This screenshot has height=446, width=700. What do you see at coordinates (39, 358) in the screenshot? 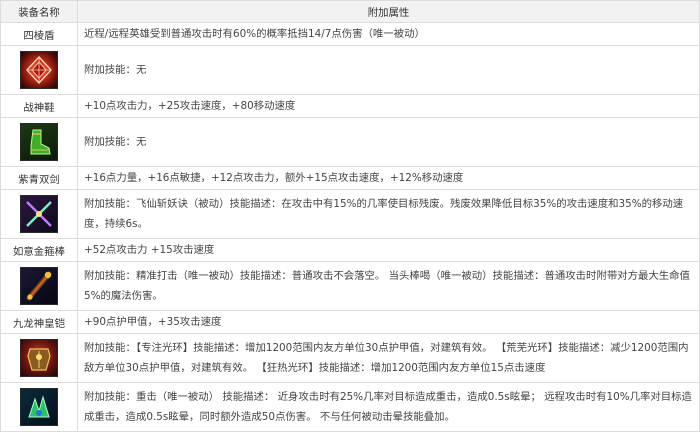
I see `dragon-armor-icon` at bounding box center [39, 358].